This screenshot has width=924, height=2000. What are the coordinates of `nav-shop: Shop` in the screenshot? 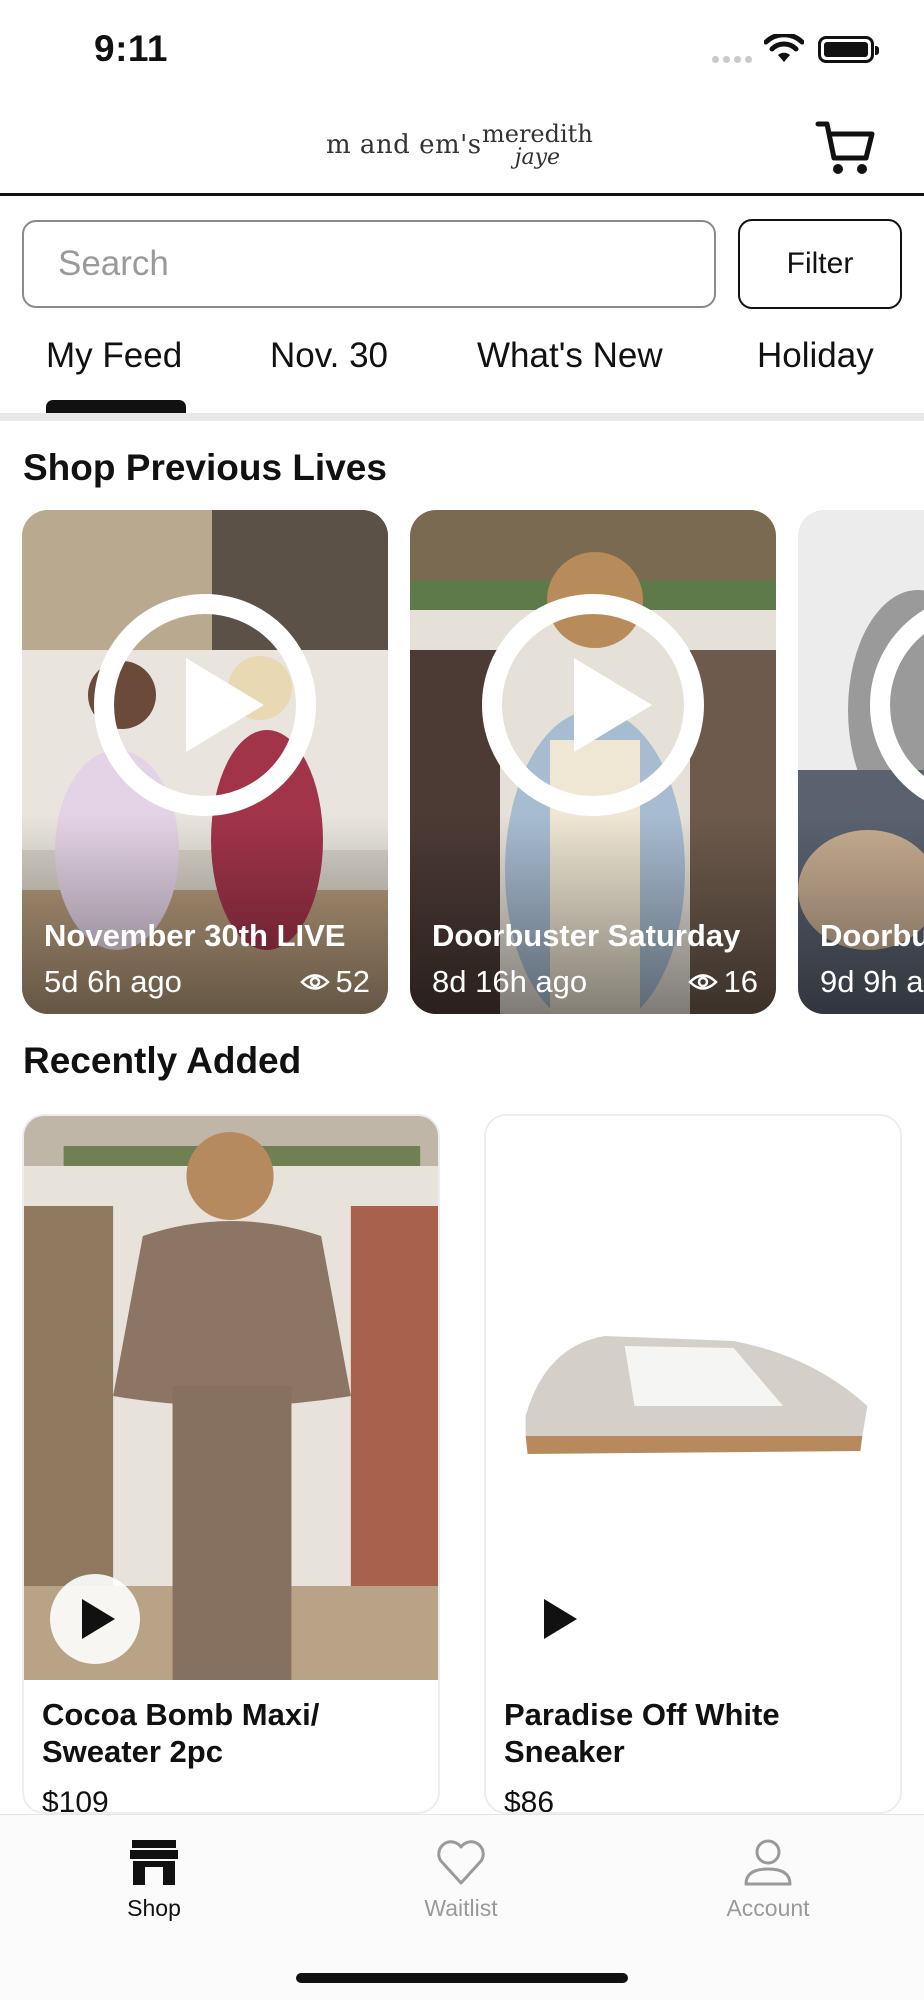 It's located at (154, 1879).